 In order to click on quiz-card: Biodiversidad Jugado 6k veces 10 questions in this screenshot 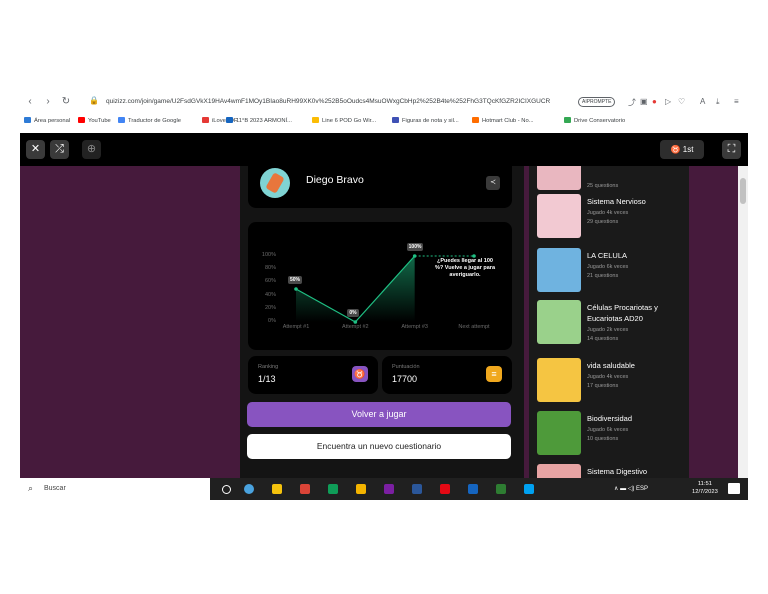, I will do `click(612, 435)`.